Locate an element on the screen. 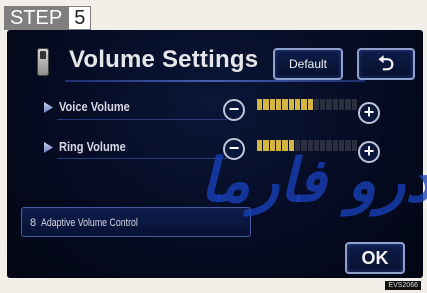 The width and height of the screenshot is (427, 293). back-button: ⮌ is located at coordinates (386, 64).